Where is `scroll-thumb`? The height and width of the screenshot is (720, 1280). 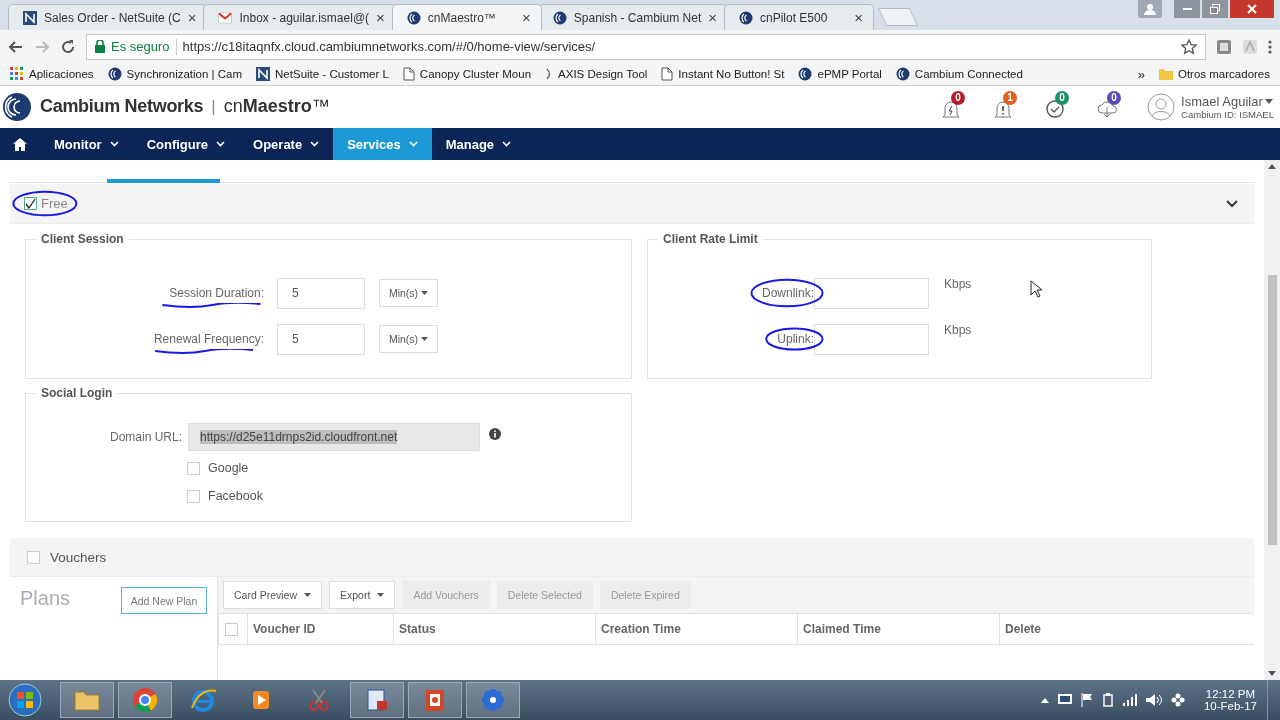
scroll-thumb is located at coordinates (1272, 410).